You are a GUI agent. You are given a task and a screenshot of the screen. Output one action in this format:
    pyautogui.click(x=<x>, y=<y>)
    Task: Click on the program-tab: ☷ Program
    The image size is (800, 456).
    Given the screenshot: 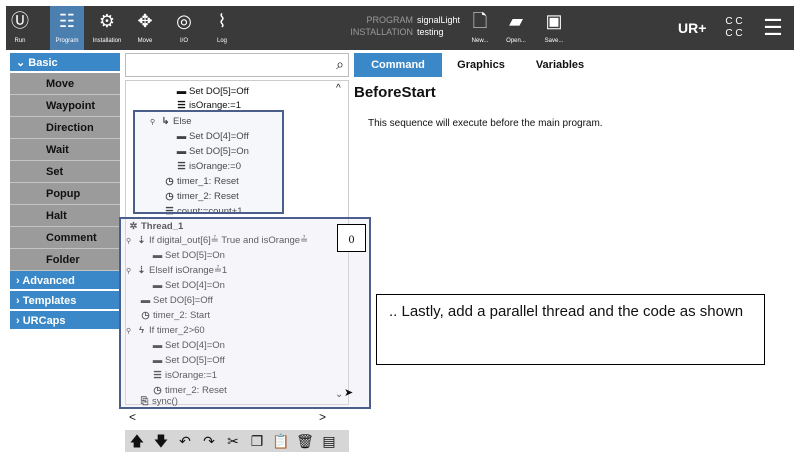 What is the action you would take?
    pyautogui.click(x=67, y=28)
    